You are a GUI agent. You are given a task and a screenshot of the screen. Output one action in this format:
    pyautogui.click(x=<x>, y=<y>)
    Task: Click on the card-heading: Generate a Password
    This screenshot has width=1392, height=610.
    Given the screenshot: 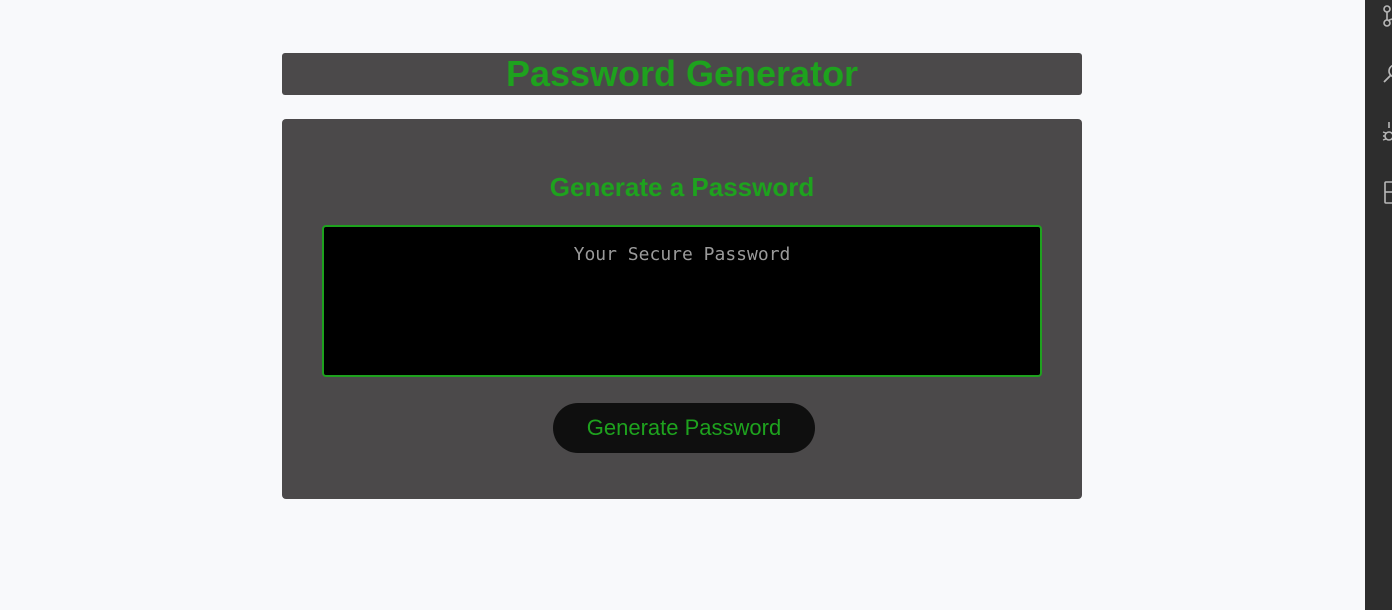 What is the action you would take?
    pyautogui.click(x=682, y=187)
    